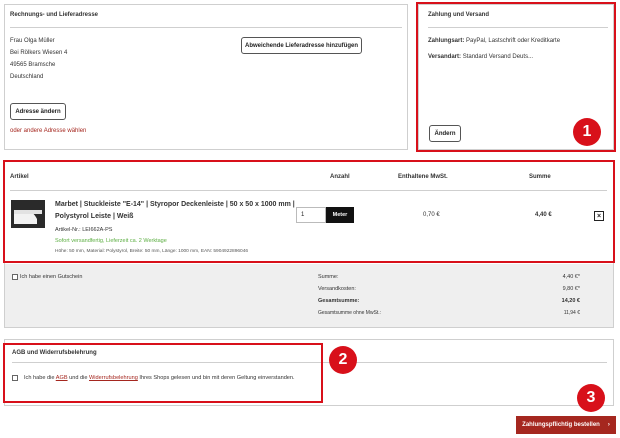 The image size is (620, 438). Describe the element at coordinates (446, 41) in the screenshot. I see `payment-method-label: Zahlungsart:` at that location.